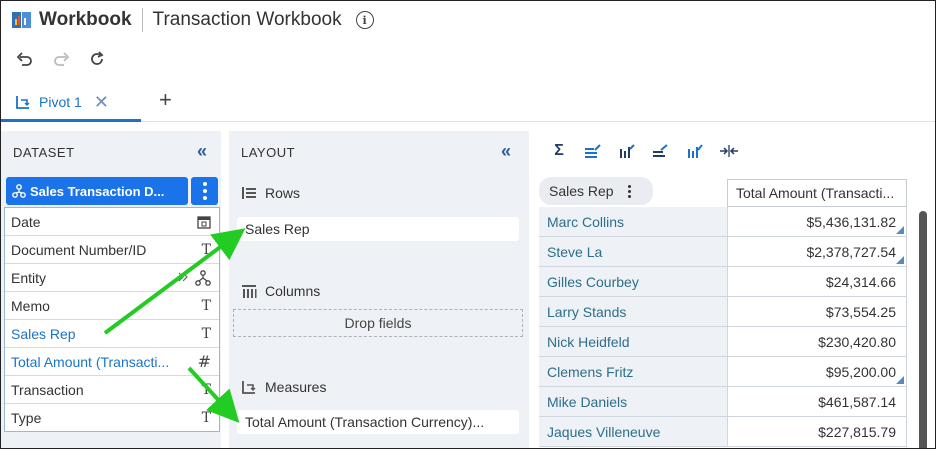 Image resolution: width=936 pixels, height=449 pixels. I want to click on rows-field-chip: Sales Rep, so click(378, 229).